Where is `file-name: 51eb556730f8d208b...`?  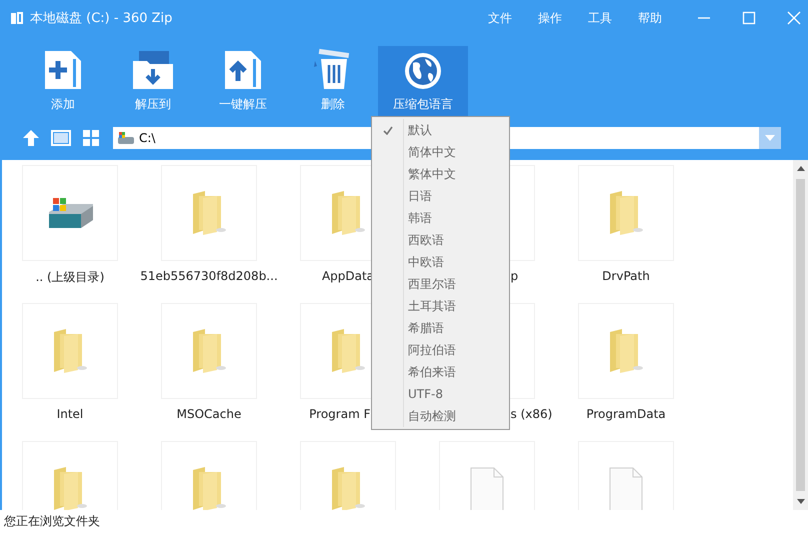
file-name: 51eb556730f8d208b... is located at coordinates (209, 276).